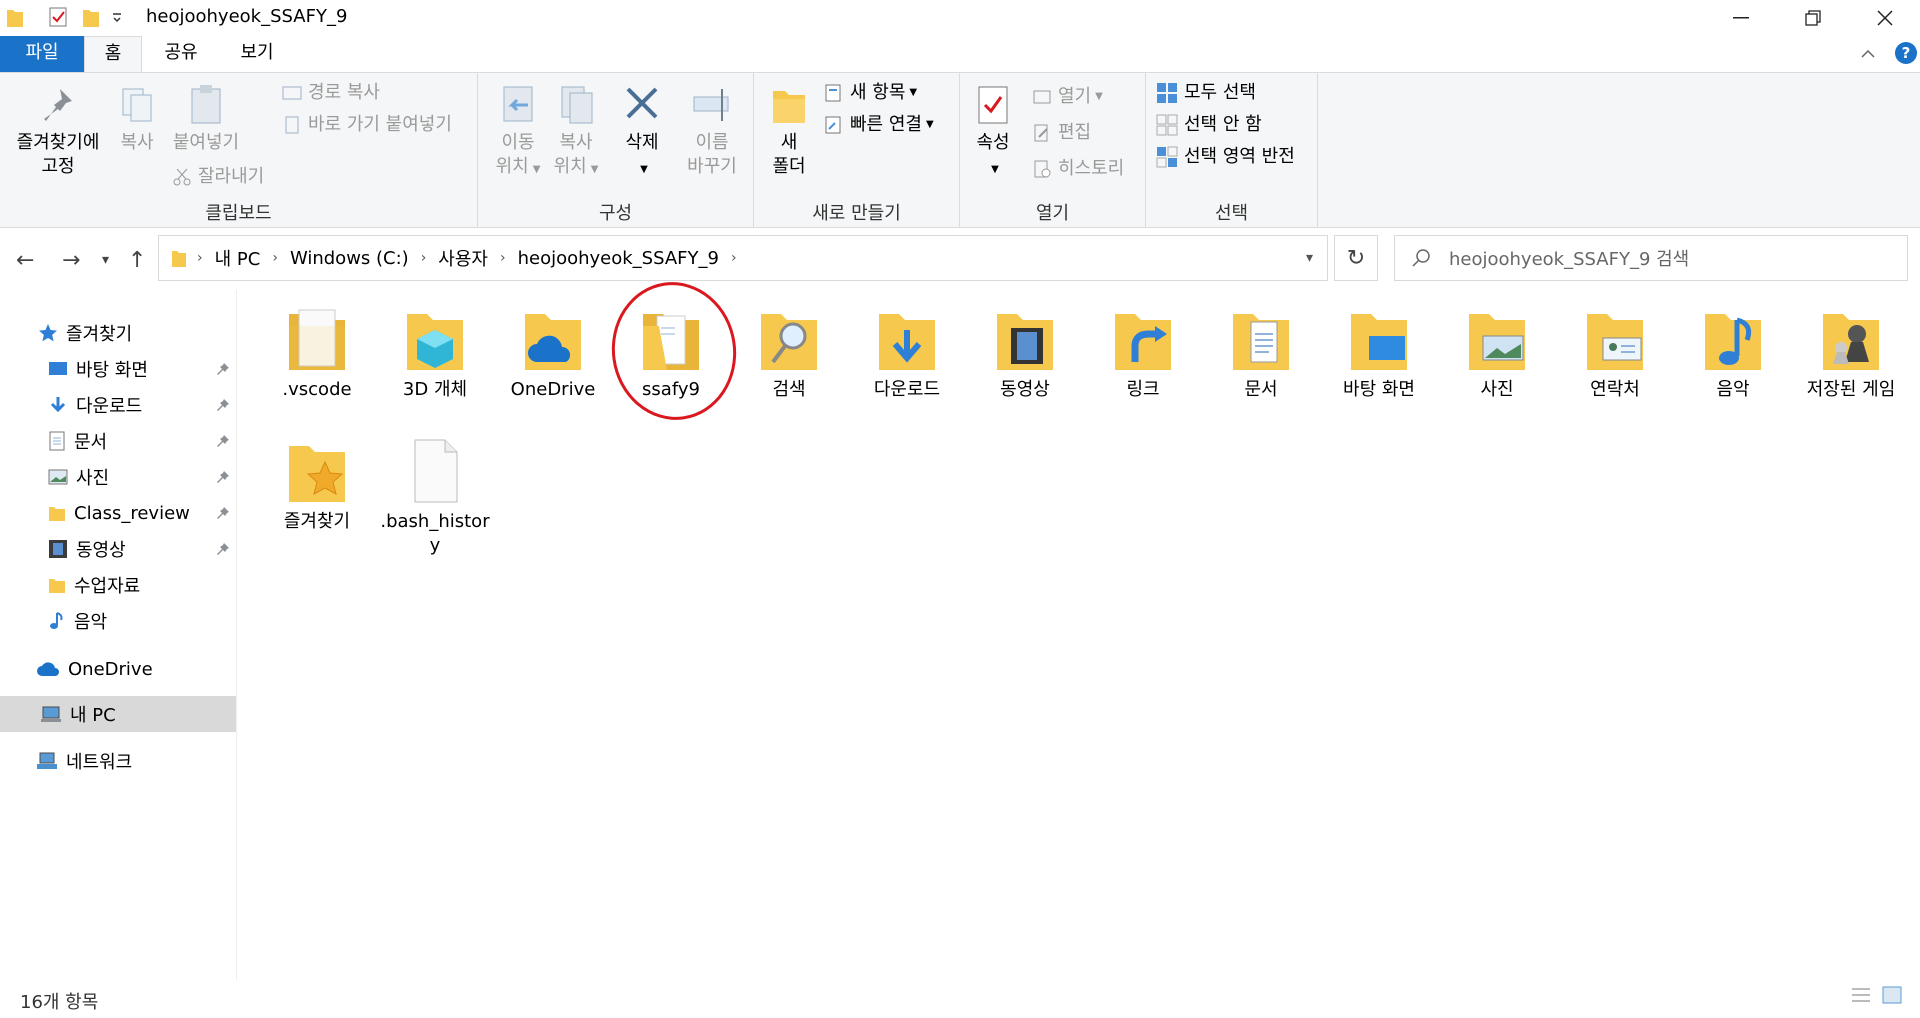 Image resolution: width=1920 pixels, height=1018 pixels. Describe the element at coordinates (907, 342) in the screenshot. I see `folder-download-icon` at that location.